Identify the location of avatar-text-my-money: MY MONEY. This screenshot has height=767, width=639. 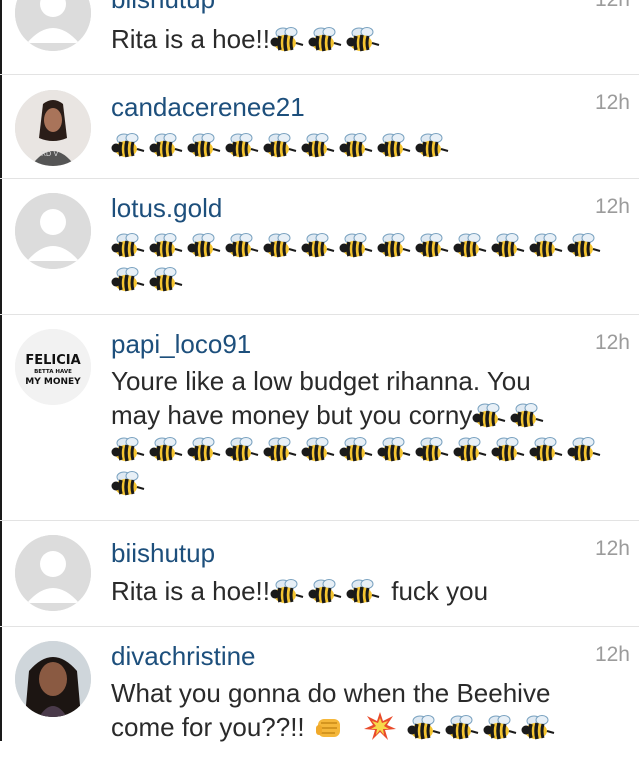
(53, 382).